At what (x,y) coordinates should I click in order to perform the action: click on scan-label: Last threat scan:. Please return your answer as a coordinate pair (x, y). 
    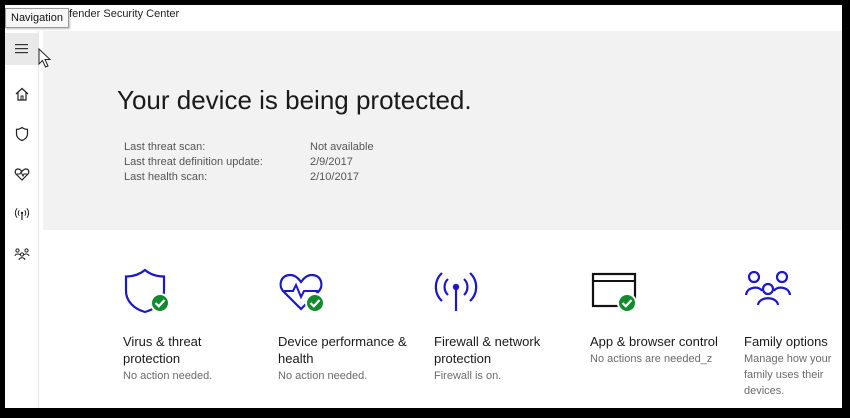
    Looking at the image, I should click on (165, 147).